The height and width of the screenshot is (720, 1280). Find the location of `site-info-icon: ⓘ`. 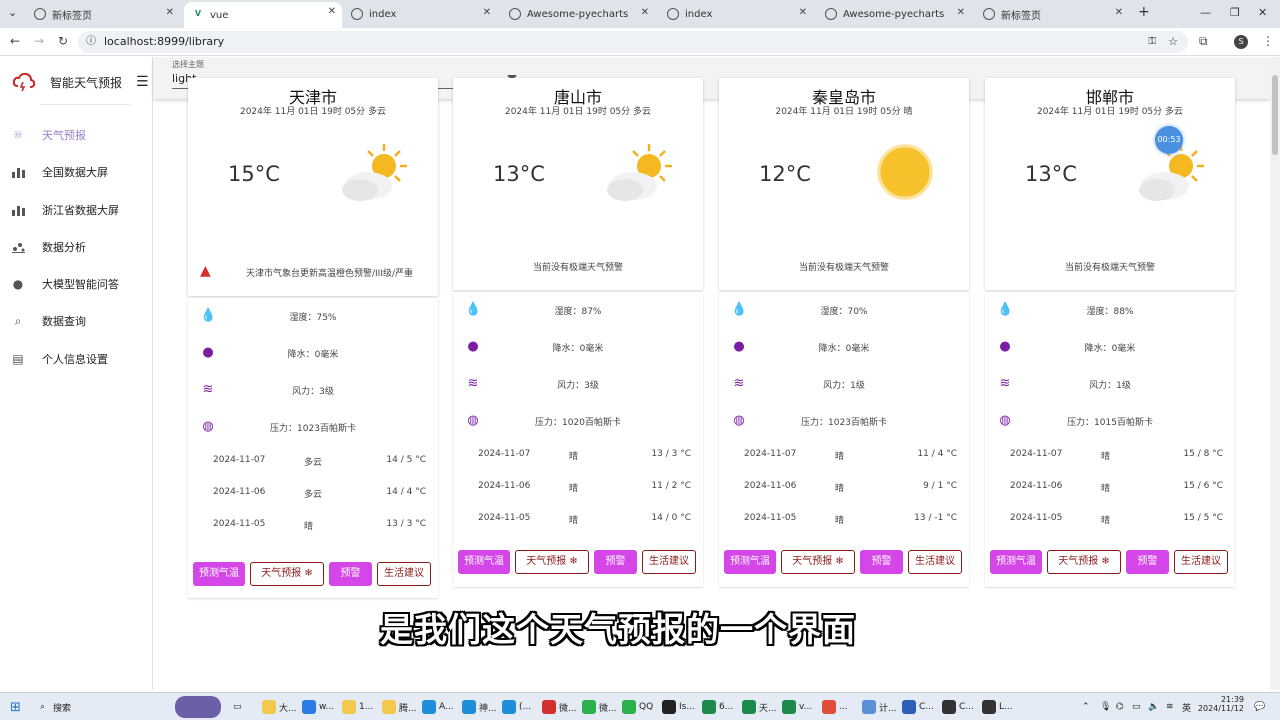

site-info-icon: ⓘ is located at coordinates (91, 42).